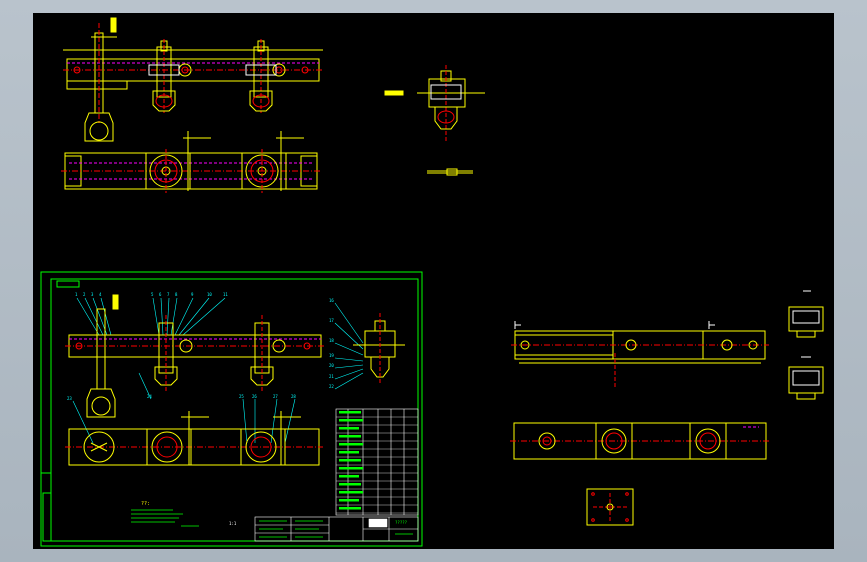  I want to click on notes-heading: ??:, so click(145, 504).